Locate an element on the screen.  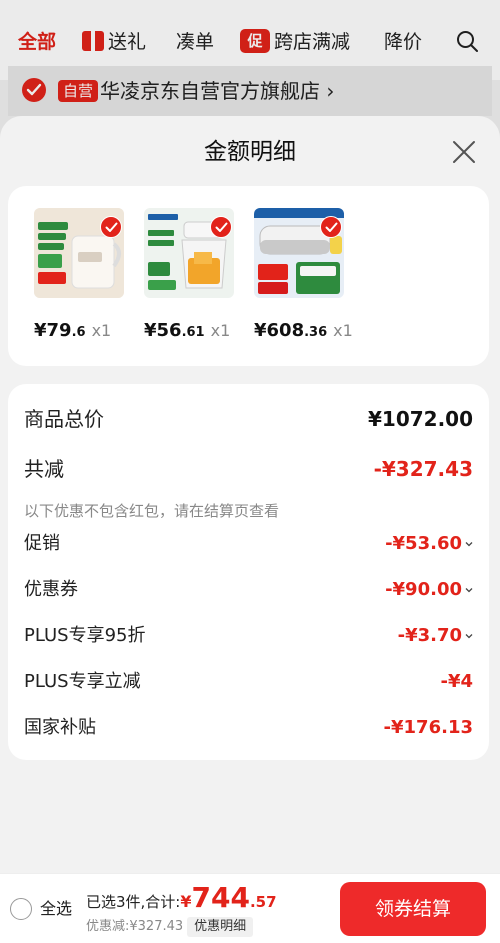
coupon-row: 优惠券 -¥90.00 is located at coordinates (248, 590).